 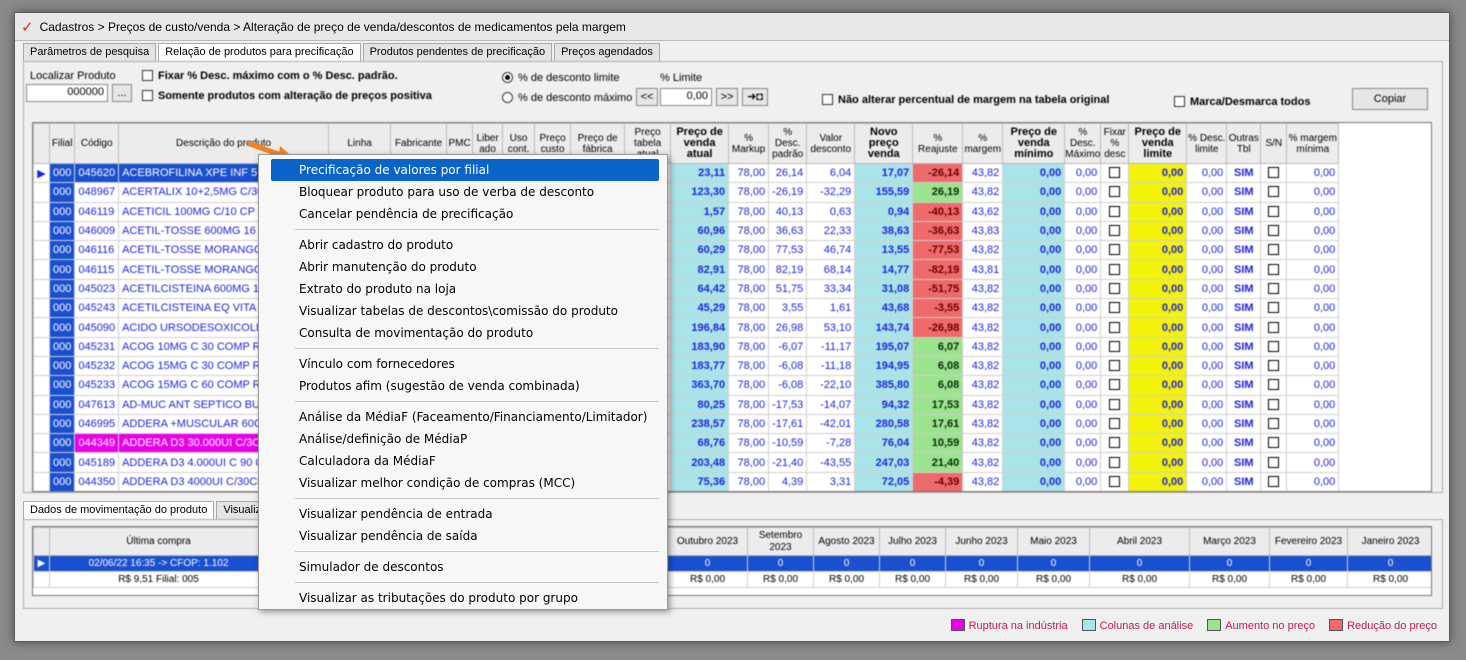 What do you see at coordinates (700, 250) in the screenshot?
I see `preco-venda-cell: 60,29` at bounding box center [700, 250].